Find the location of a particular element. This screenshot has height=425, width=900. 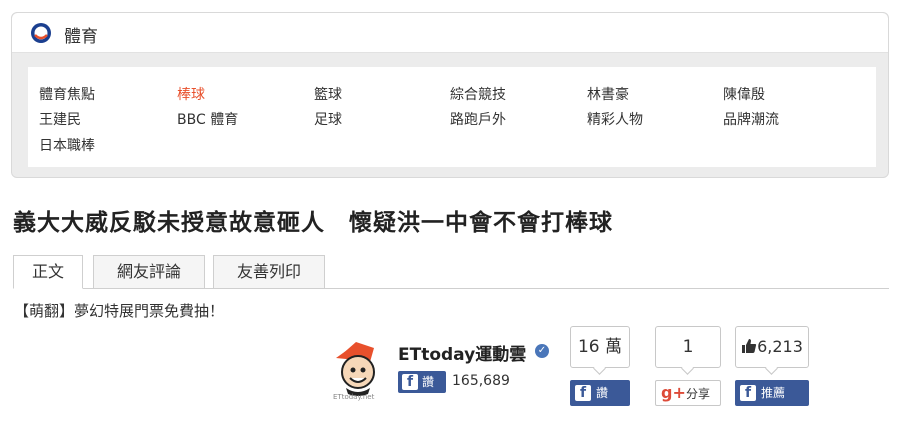

category-link-people: 精彩人物 is located at coordinates (615, 119).